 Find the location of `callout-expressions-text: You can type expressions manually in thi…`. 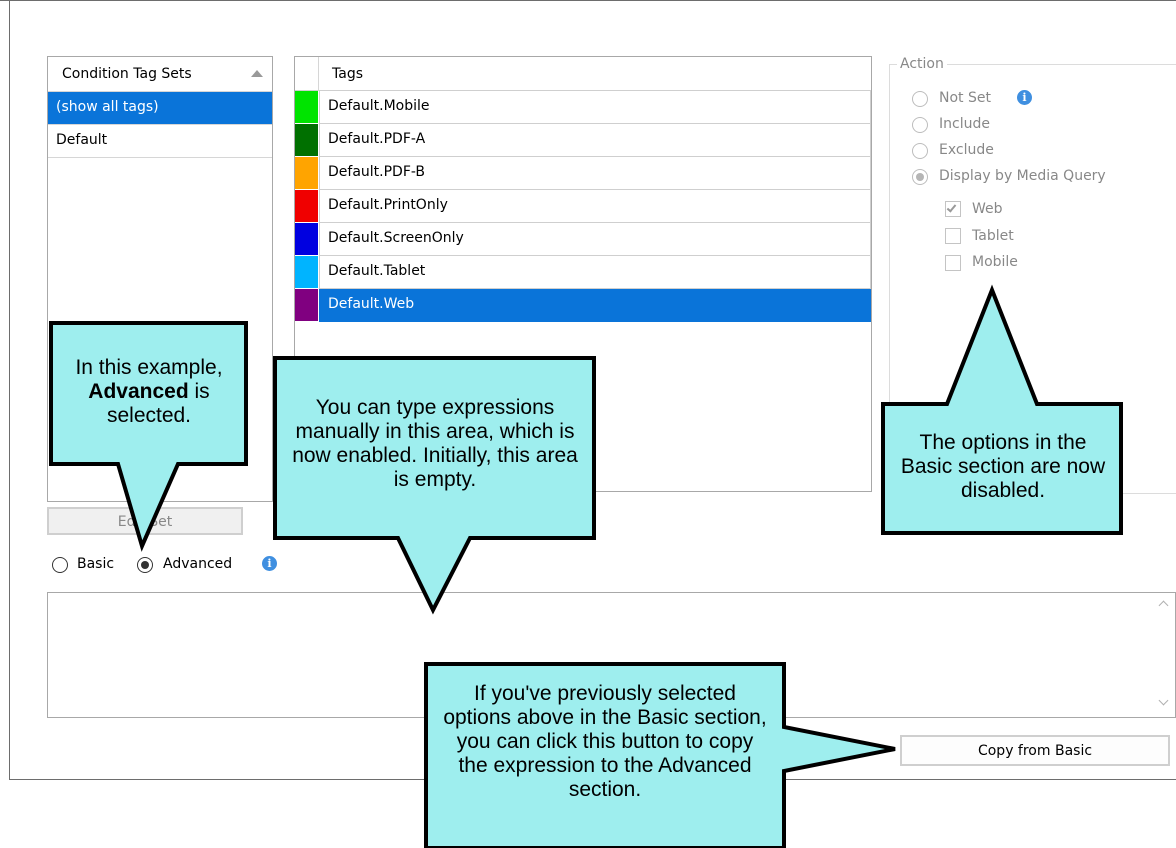

callout-expressions-text: You can type expressions manually in thi… is located at coordinates (435, 443).